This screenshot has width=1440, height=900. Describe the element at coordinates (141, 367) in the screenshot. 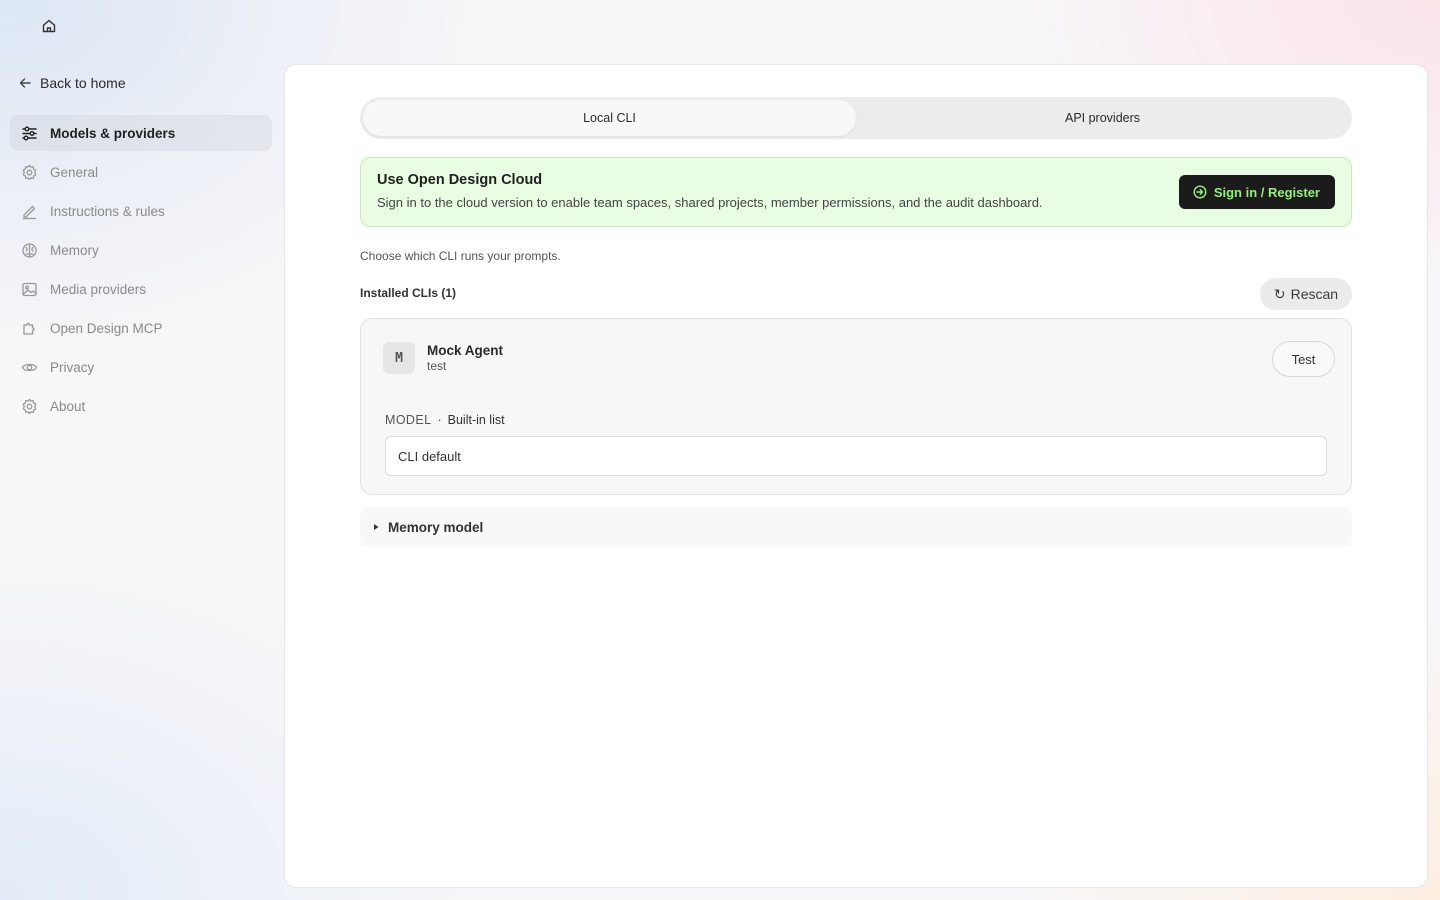

I see `sidebar-item-privacy: Privacy` at that location.